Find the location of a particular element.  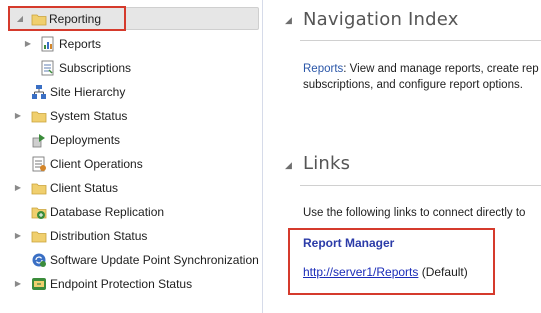

tree-item-label: Database Replication is located at coordinates (107, 212).